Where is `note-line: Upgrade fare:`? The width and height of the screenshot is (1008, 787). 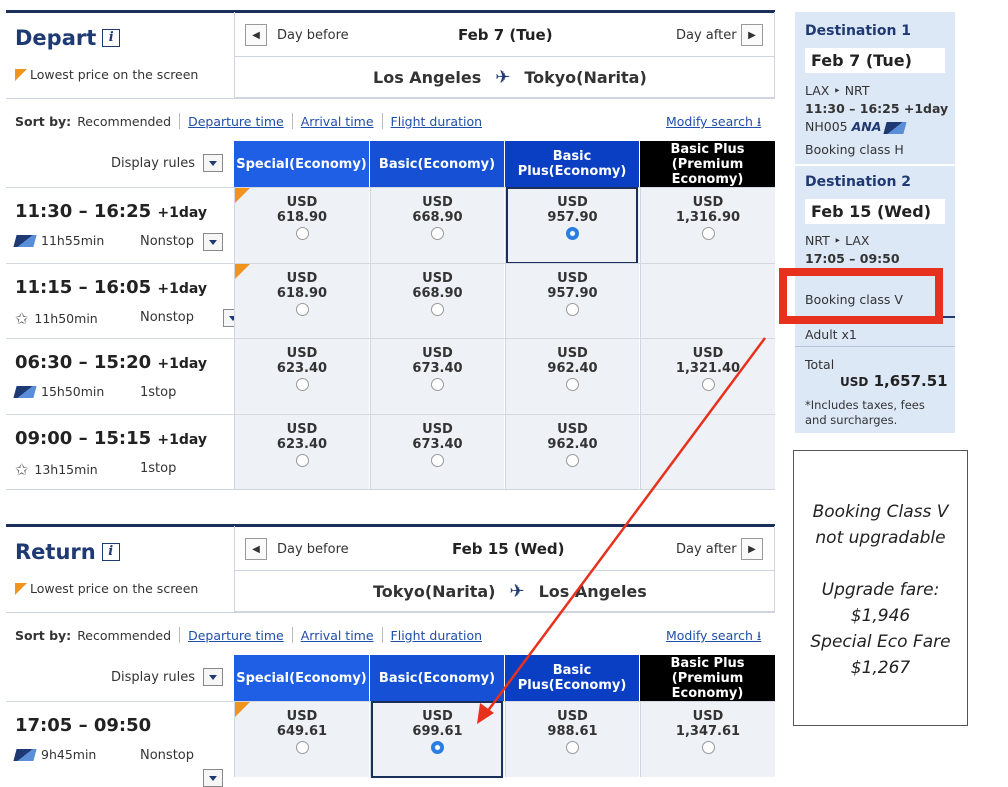 note-line: Upgrade fare: is located at coordinates (880, 590).